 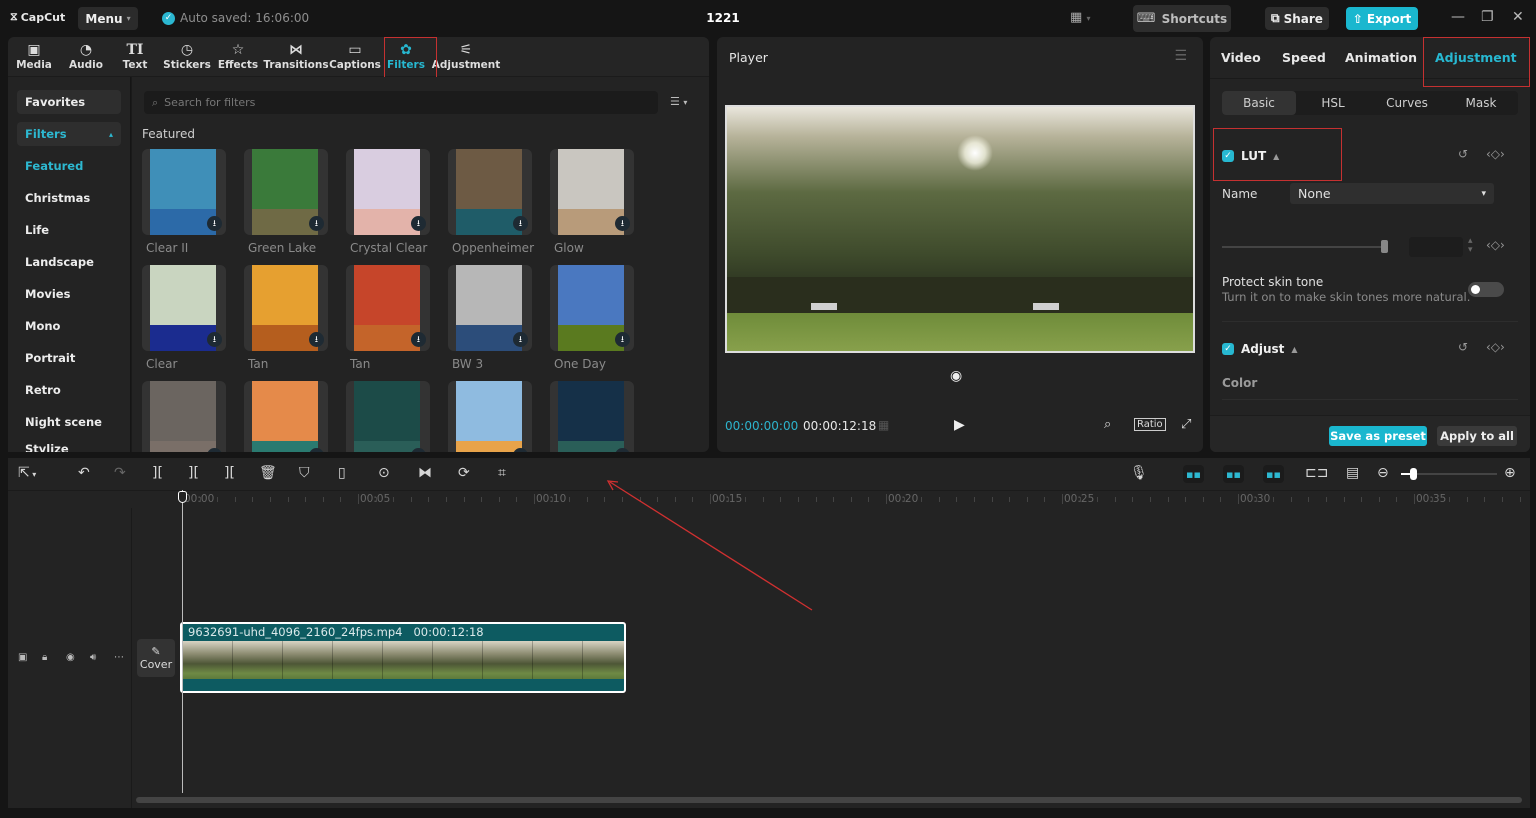 What do you see at coordinates (1080, 17) in the screenshot?
I see `layout-button: ▦ ▾` at bounding box center [1080, 17].